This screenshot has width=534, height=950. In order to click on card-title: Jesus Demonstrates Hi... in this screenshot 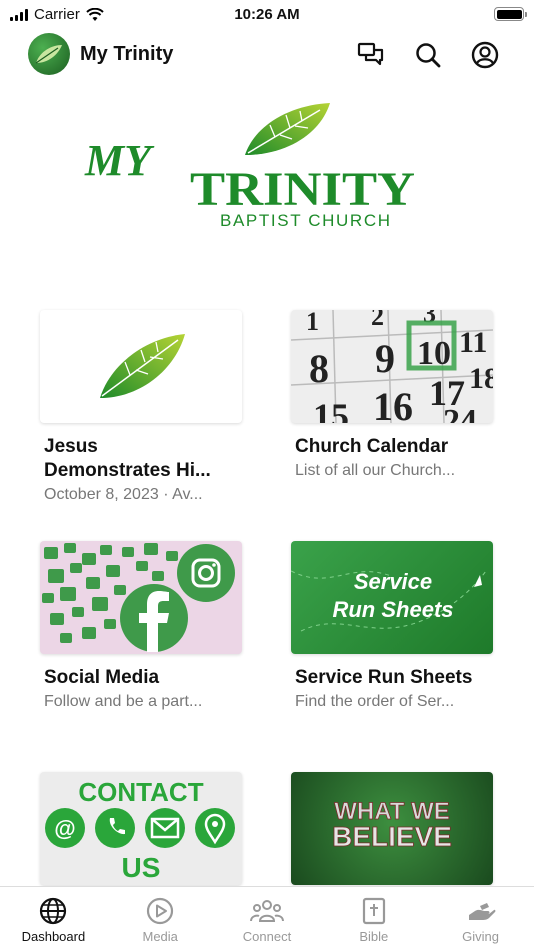, I will do `click(141, 459)`.